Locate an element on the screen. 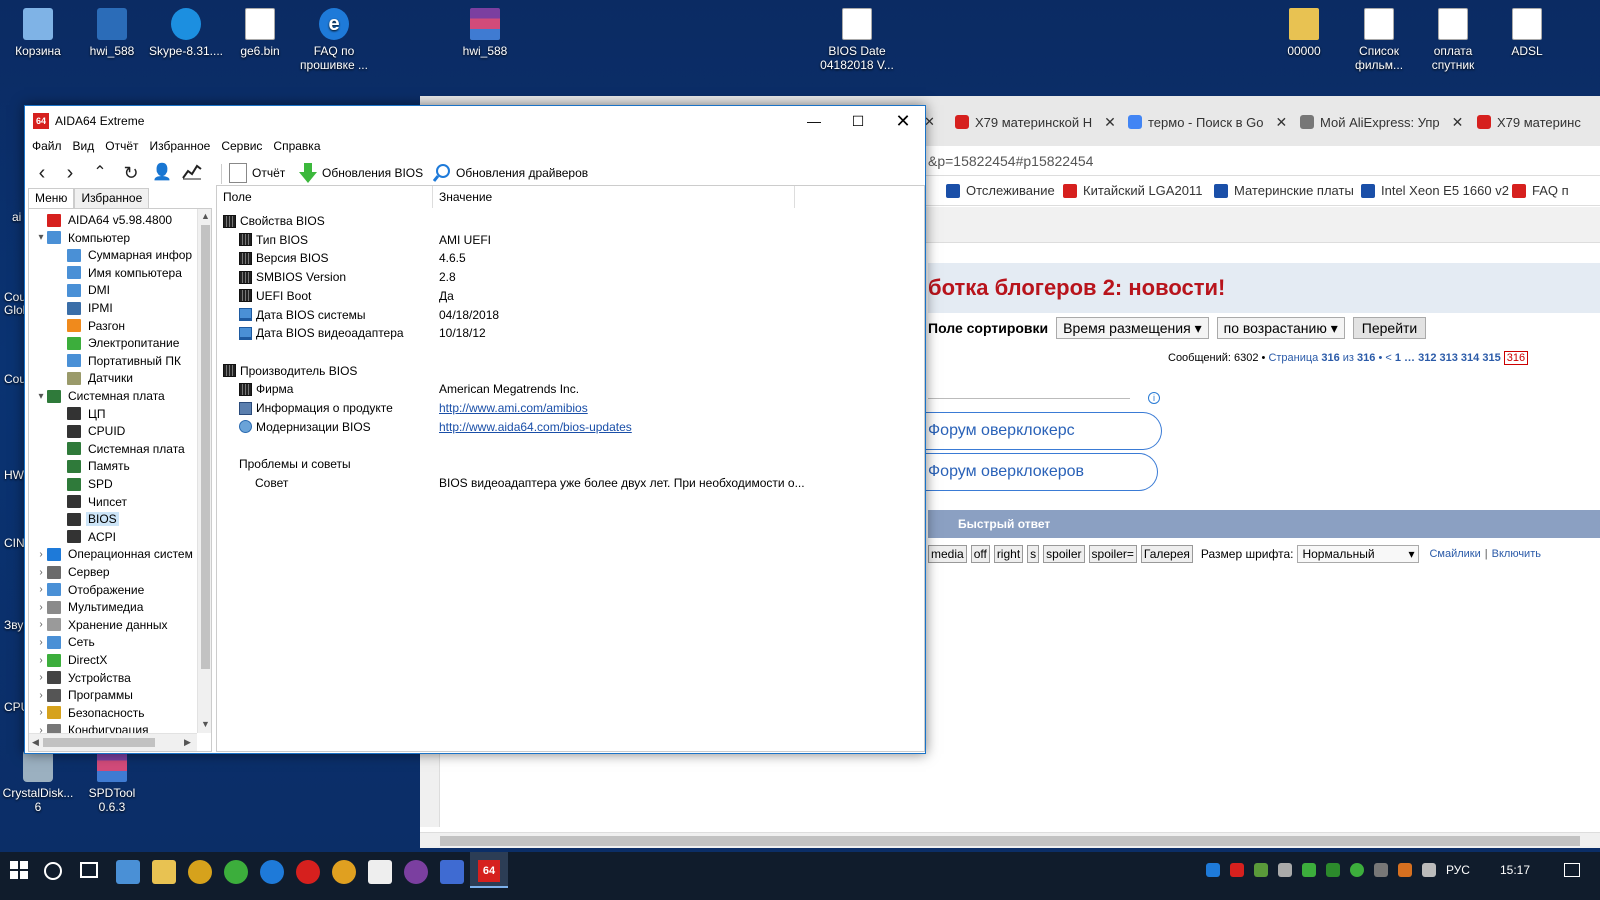 The width and height of the screenshot is (1600, 900). tree-item: ▾ Компьютер is located at coordinates (83, 238).